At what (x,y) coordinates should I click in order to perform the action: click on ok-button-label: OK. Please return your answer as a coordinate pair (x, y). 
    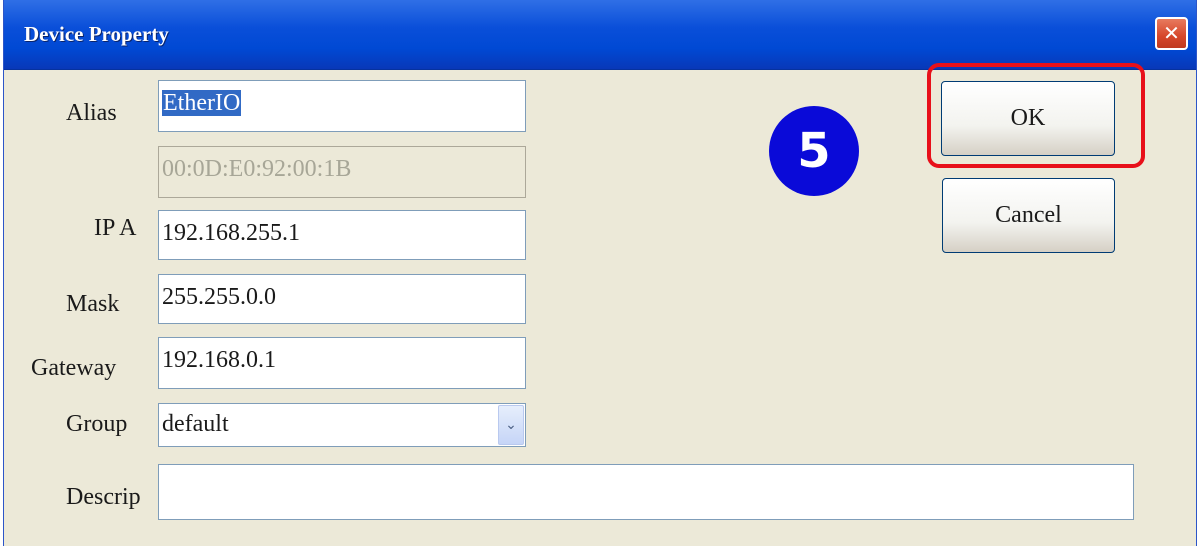
    Looking at the image, I should click on (1028, 118).